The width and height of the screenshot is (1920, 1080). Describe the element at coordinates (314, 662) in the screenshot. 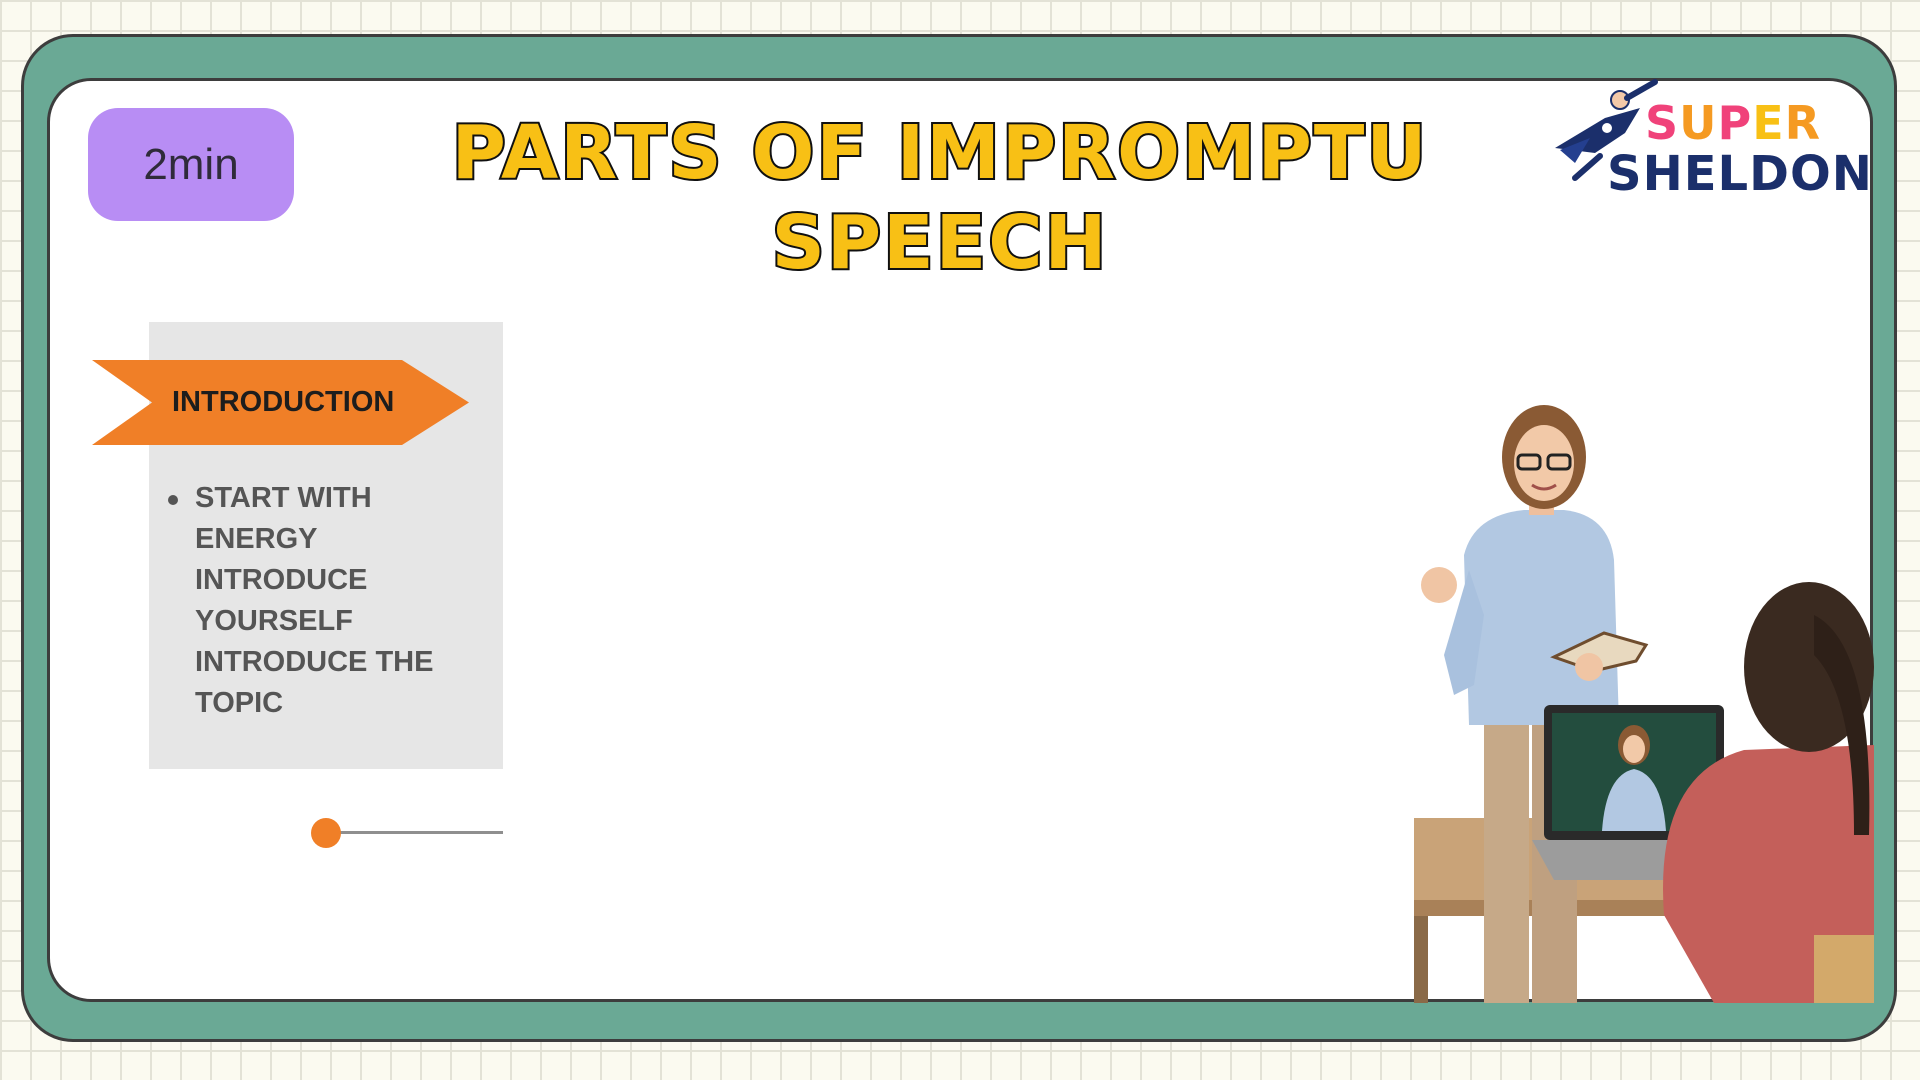

I see `bullet-item: INTRODUCE THE` at that location.